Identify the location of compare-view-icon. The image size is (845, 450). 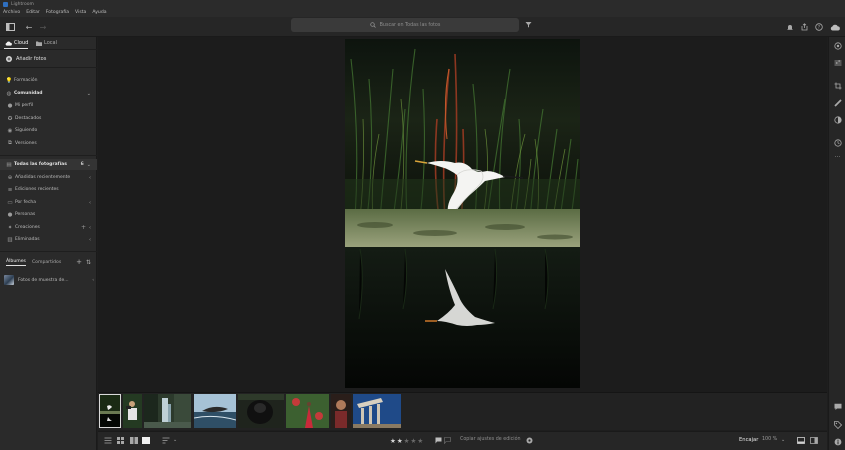
(814, 440).